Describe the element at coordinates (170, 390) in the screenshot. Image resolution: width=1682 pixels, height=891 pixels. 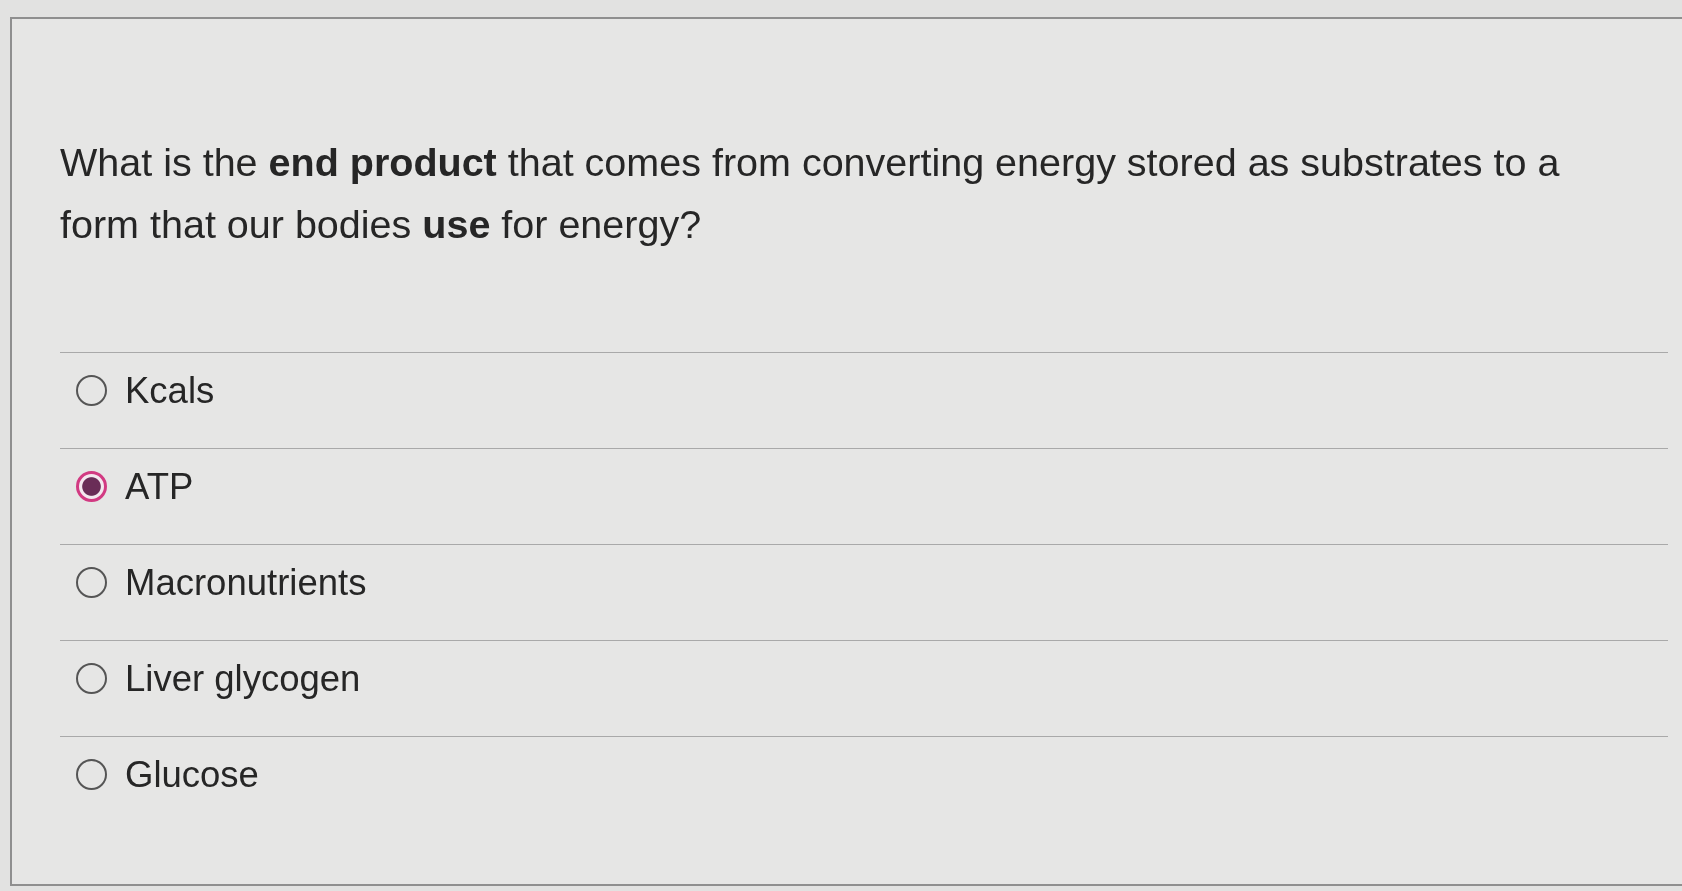
I see `option-label: Kcals` at that location.